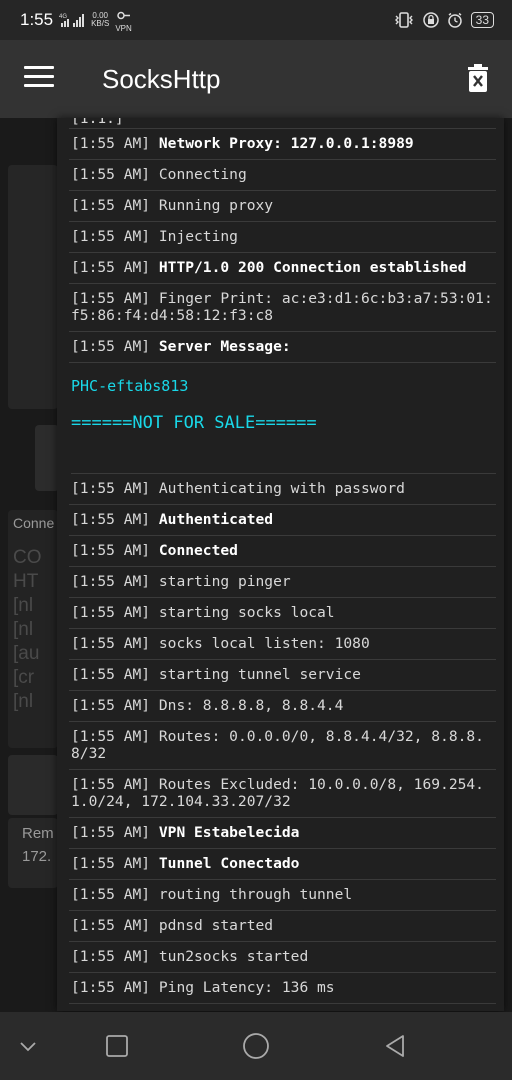 The image size is (512, 1080). Describe the element at coordinates (117, 1046) in the screenshot. I see `recents-square-icon` at that location.